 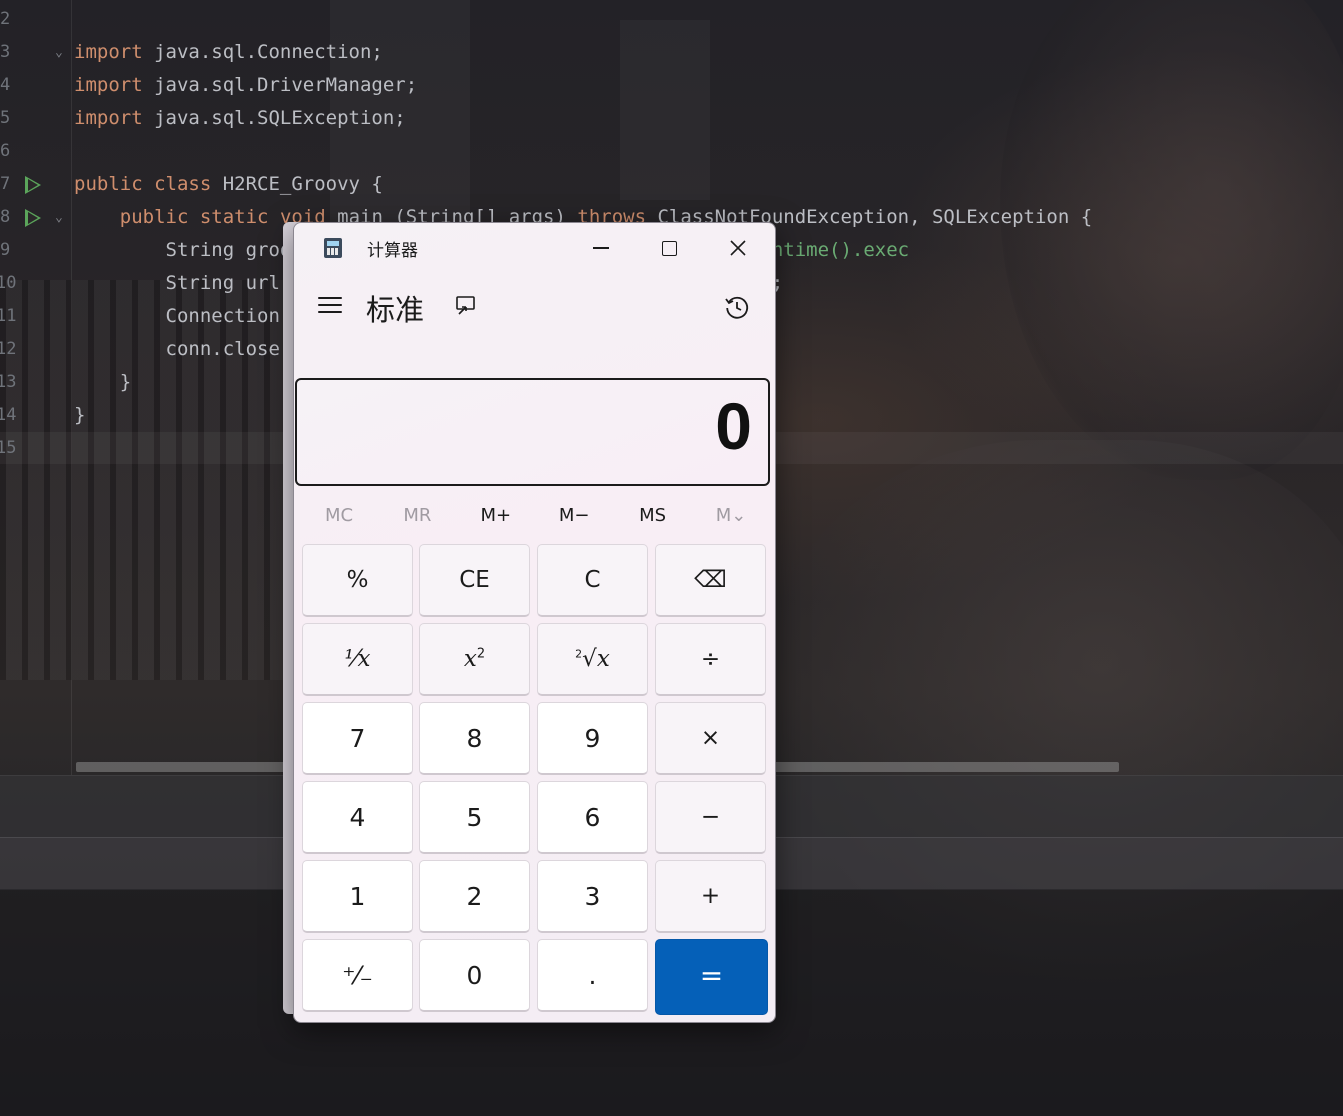 I want to click on navigation-menu-button, so click(x=330, y=307).